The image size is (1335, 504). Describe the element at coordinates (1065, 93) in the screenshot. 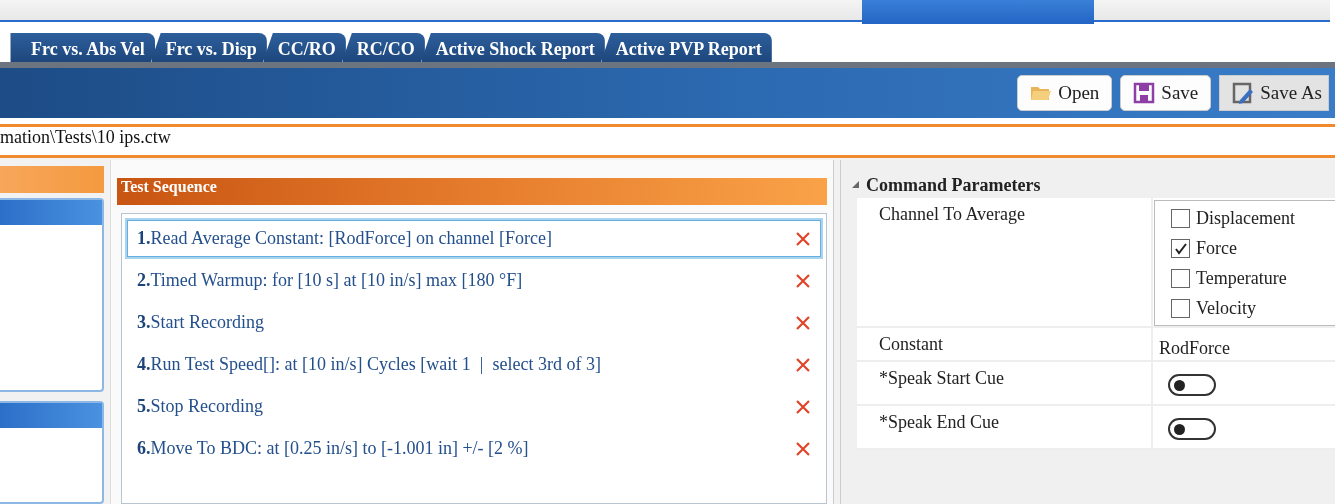

I see `toolbar-button: Open` at that location.